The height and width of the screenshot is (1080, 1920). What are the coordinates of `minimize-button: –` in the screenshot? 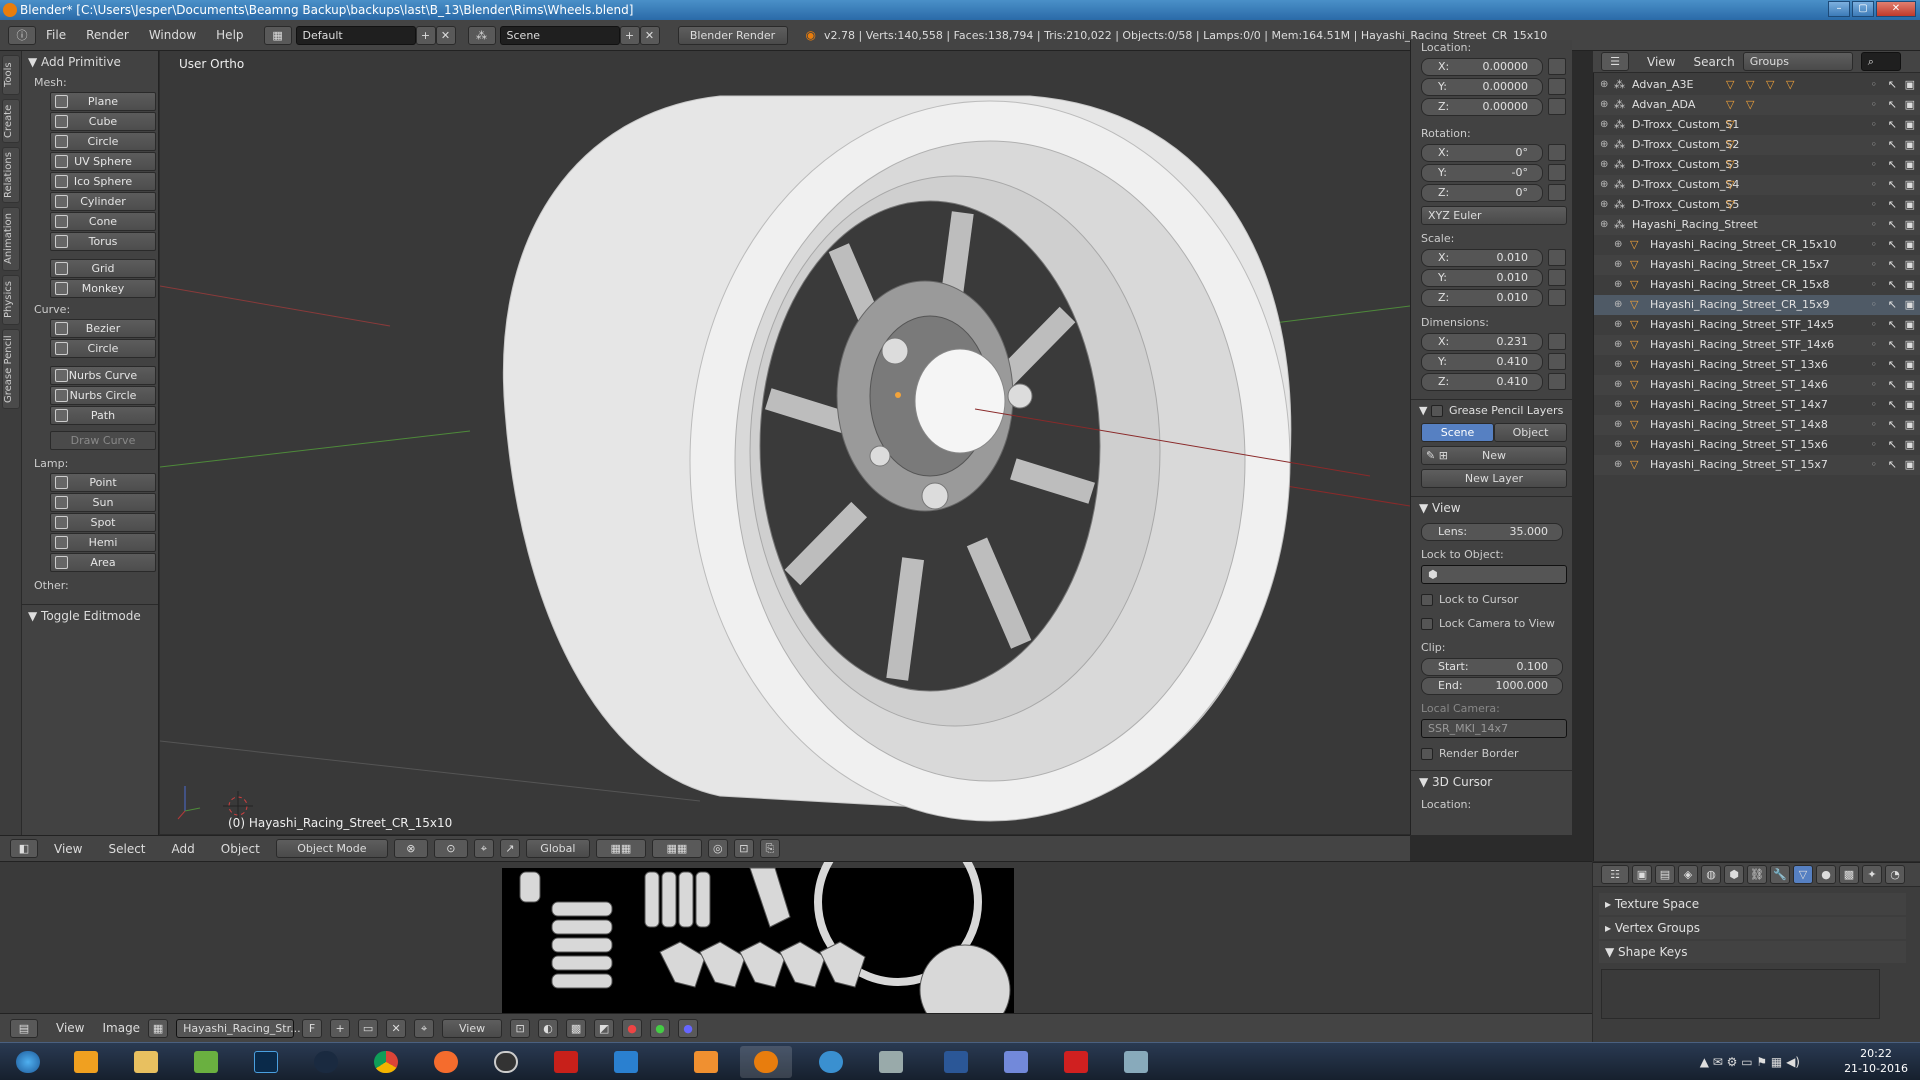 It's located at (1839, 9).